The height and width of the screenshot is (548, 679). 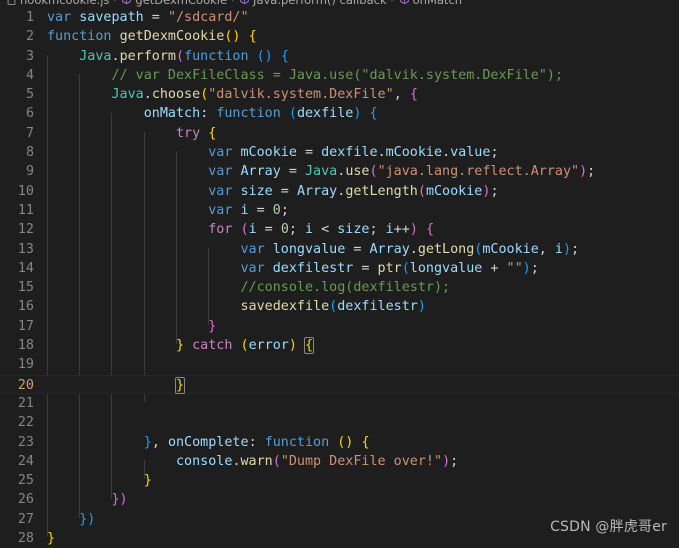 What do you see at coordinates (212, 113) in the screenshot?
I see `line-content: onMatch: function (dexfile) {` at bounding box center [212, 113].